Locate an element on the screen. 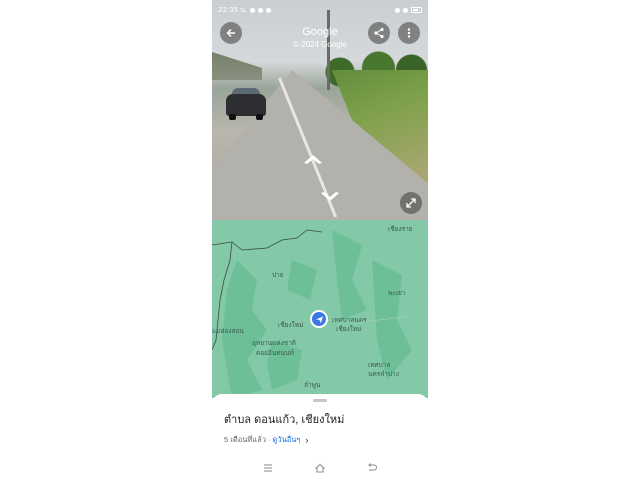 This screenshot has height=480, width=640. location-icon is located at coordinates (397, 10).